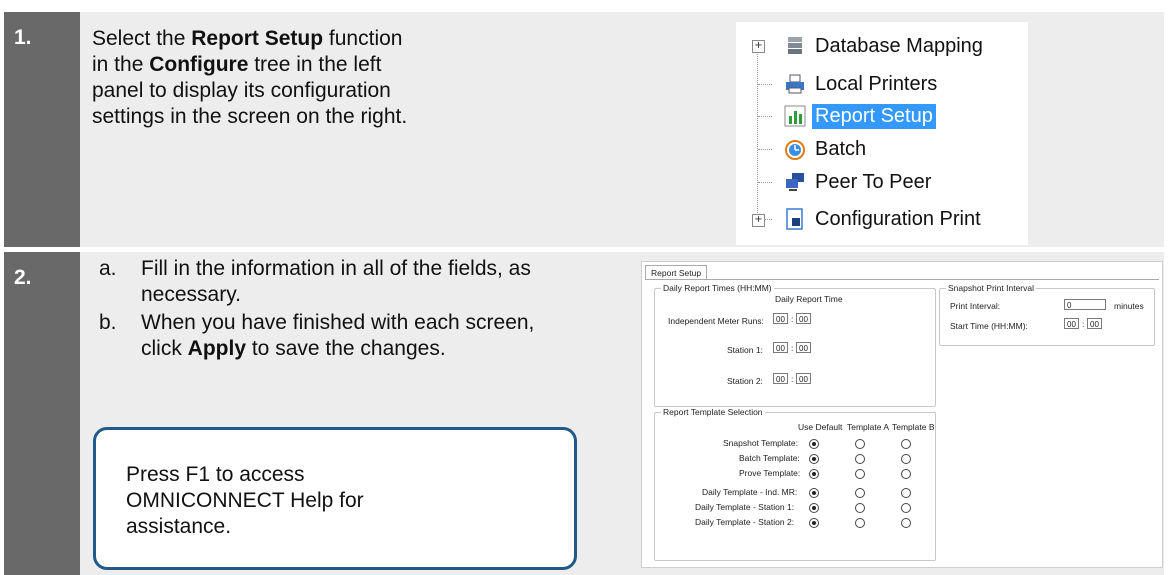  I want to click on start-hours-field: 00, so click(1071, 323).